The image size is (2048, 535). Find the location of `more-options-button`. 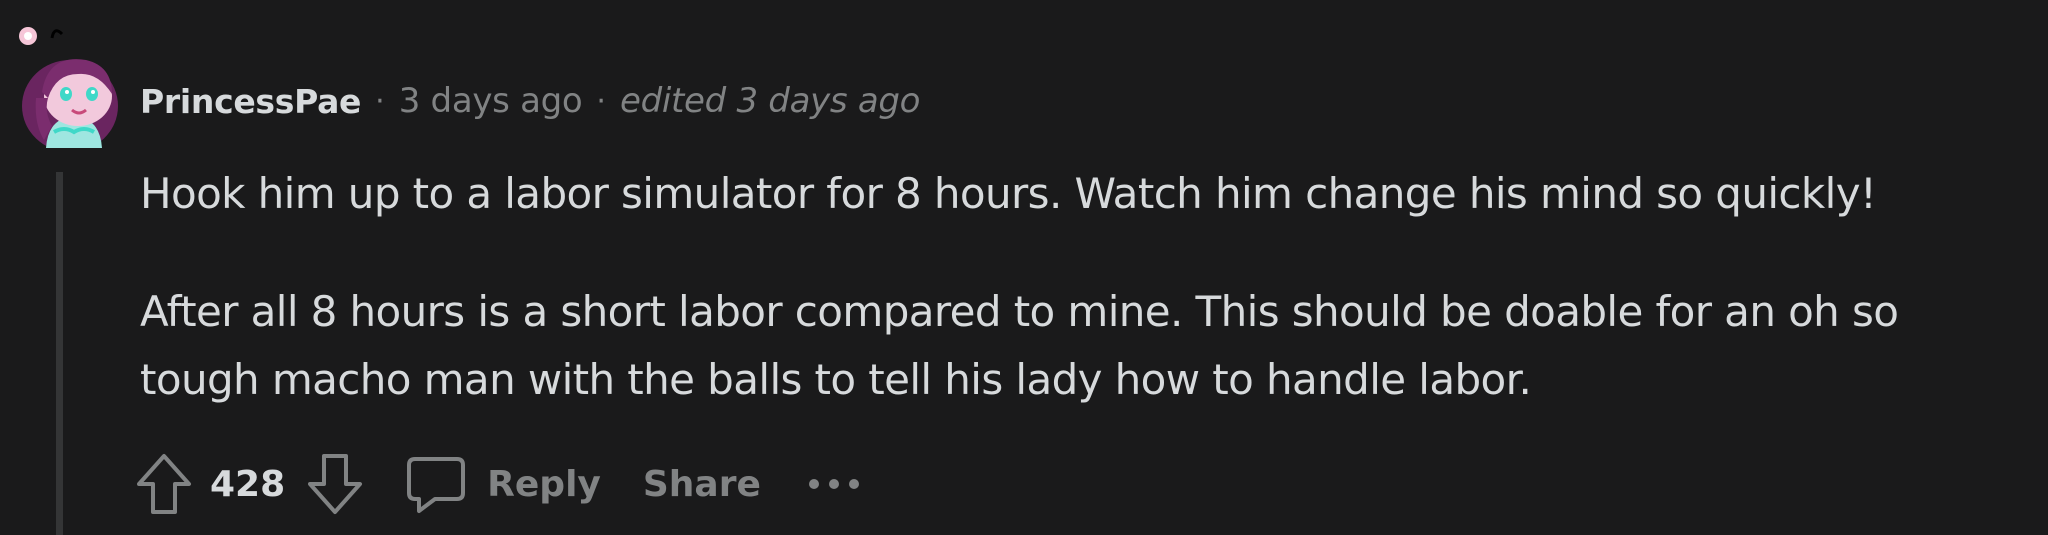

more-options-button is located at coordinates (834, 484).